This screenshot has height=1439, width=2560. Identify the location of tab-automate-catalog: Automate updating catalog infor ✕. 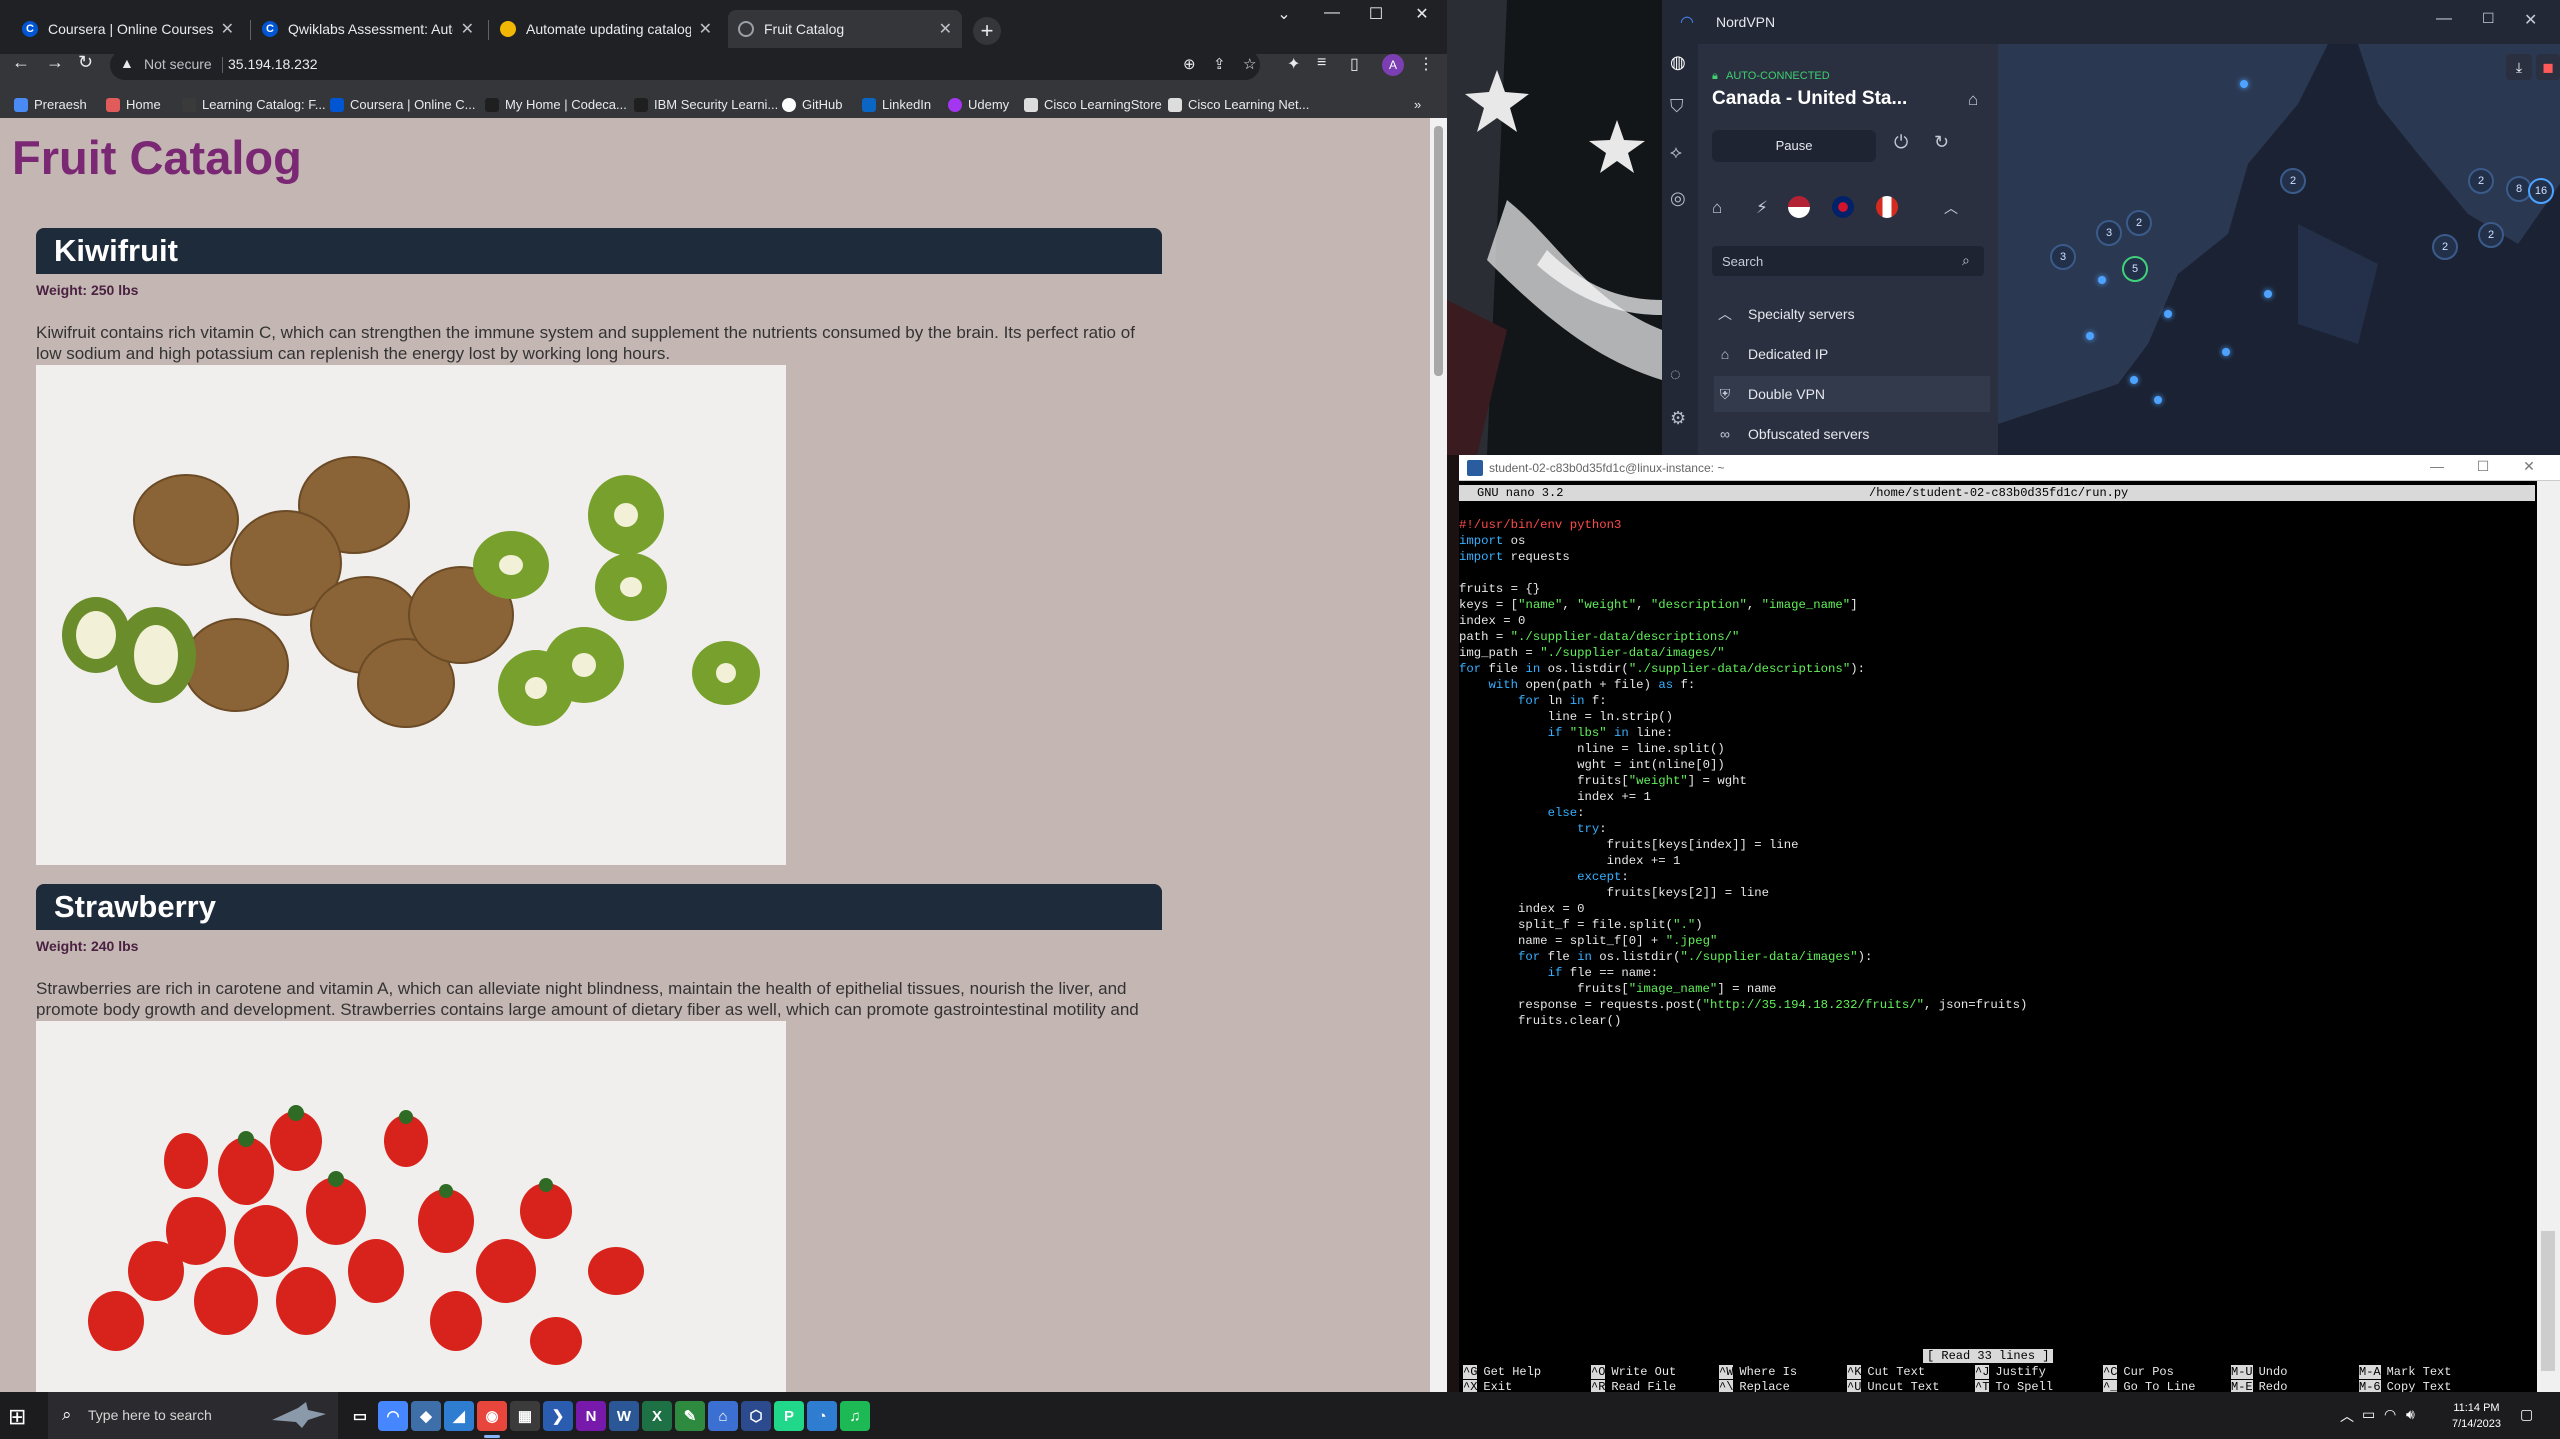
(606, 29).